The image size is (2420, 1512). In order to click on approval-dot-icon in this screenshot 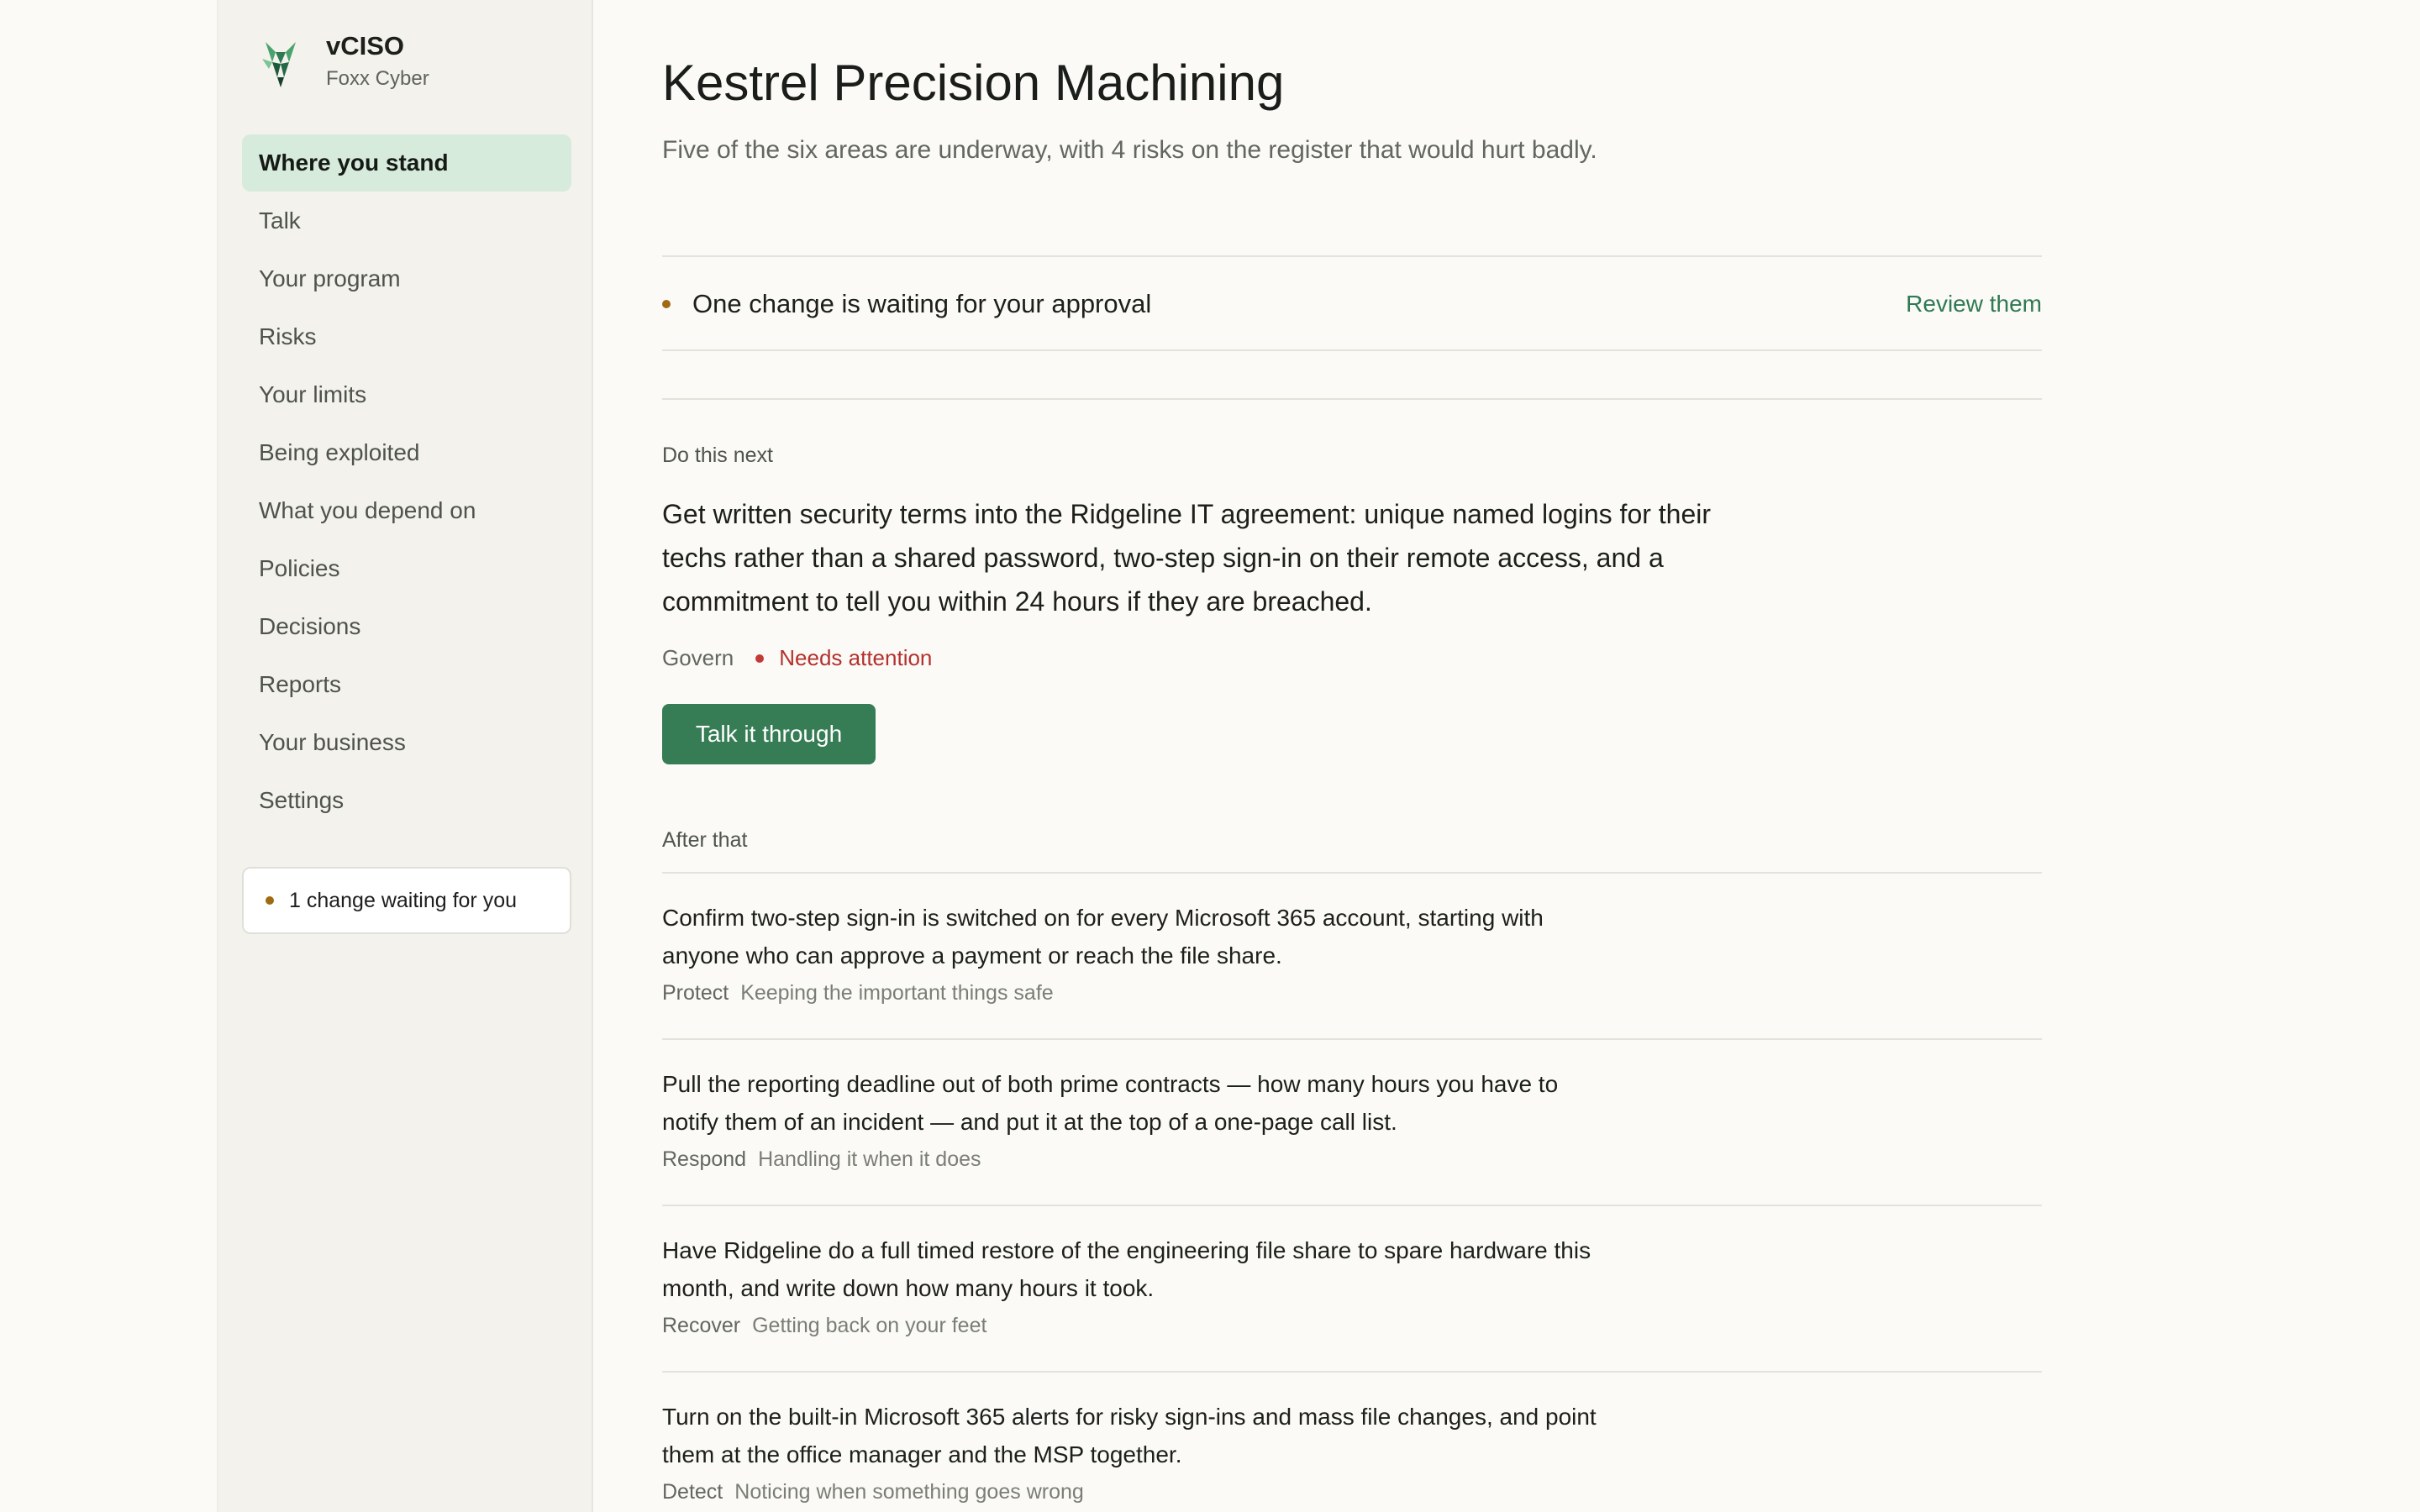, I will do `click(666, 304)`.